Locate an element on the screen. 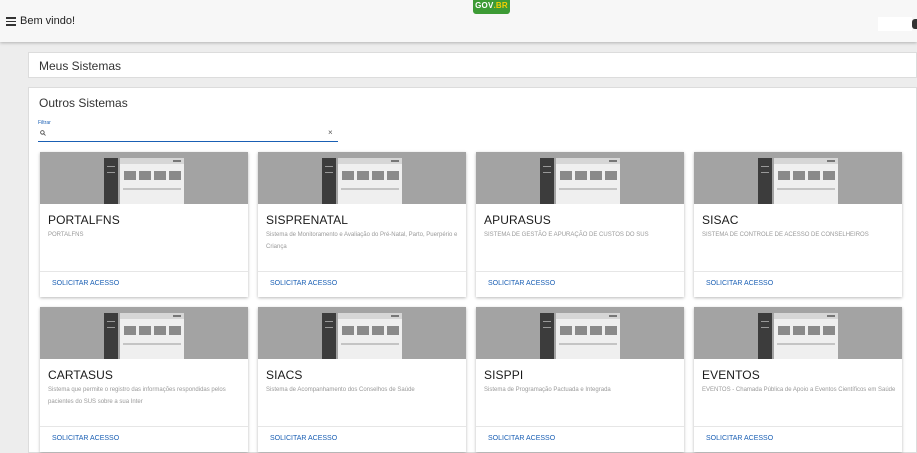 Image resolution: width=917 pixels, height=453 pixels. card-description: PORTALFNS is located at coordinates (66, 235).